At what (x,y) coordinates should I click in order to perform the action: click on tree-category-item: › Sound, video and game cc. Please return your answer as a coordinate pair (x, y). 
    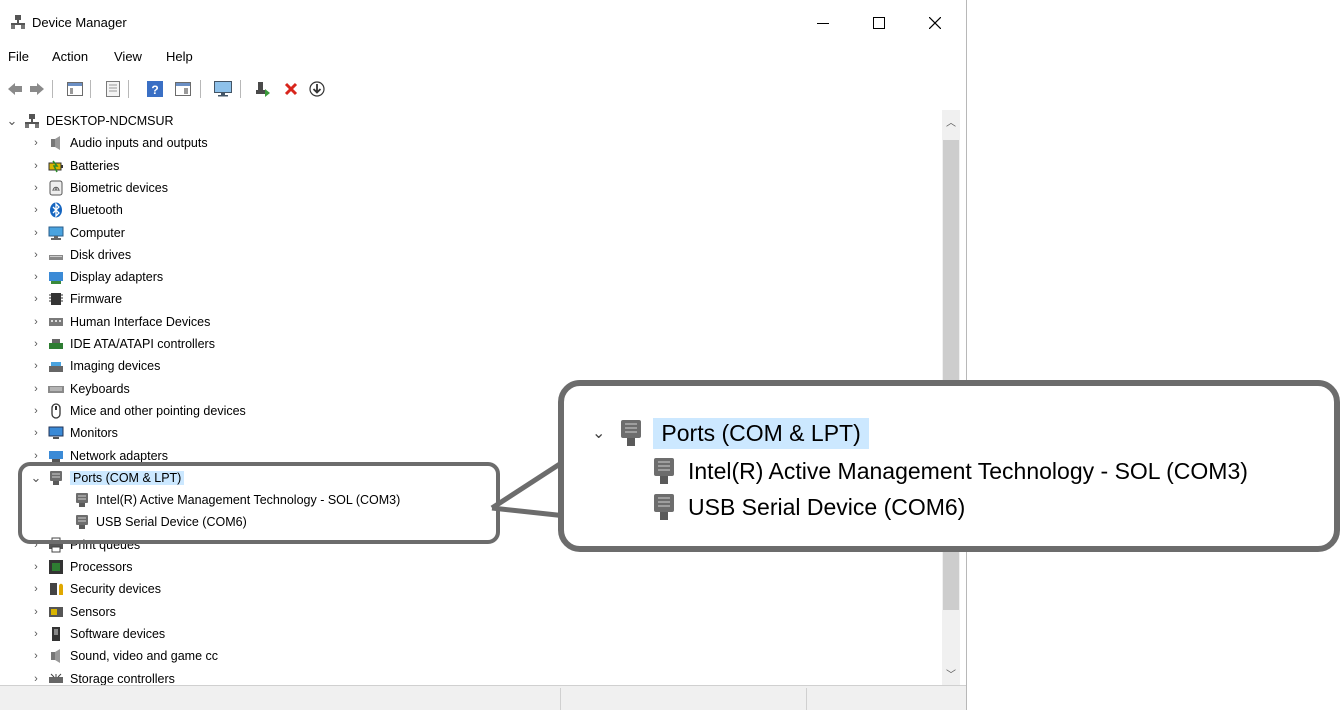
    Looking at the image, I should click on (124, 656).